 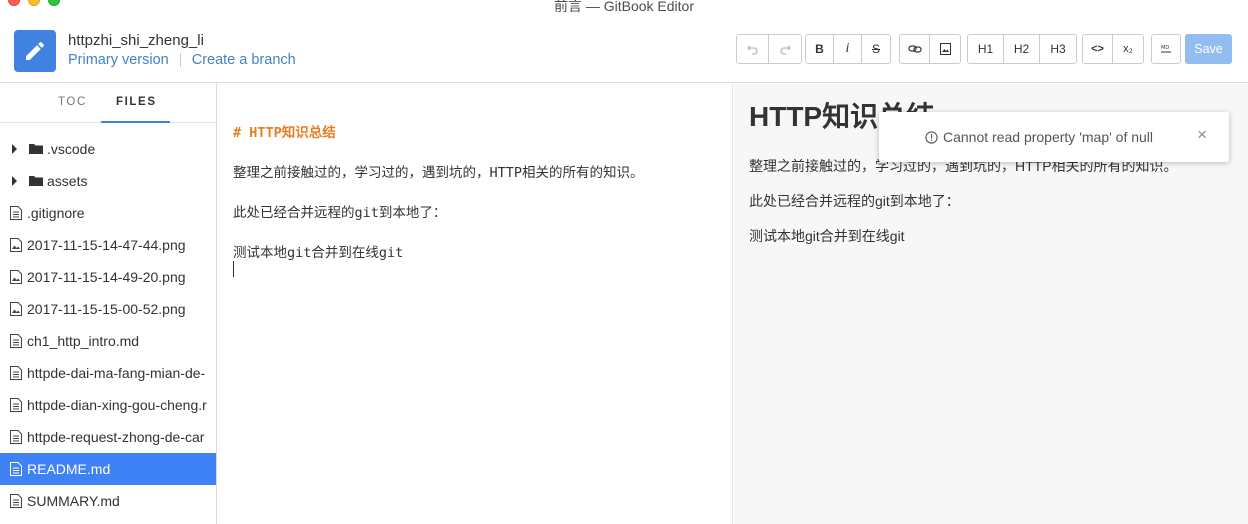 I want to click on redo-icon, so click(x=785, y=50).